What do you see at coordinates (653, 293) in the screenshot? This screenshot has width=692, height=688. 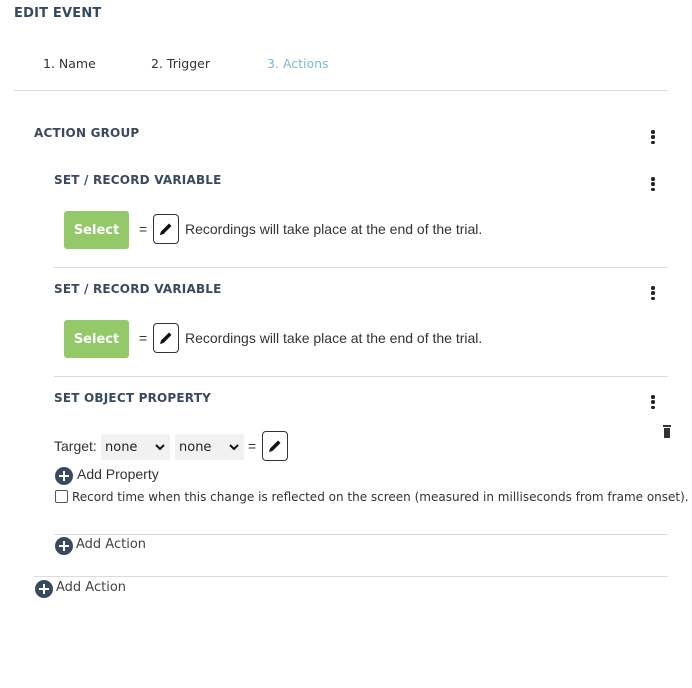 I see `action-2-menu-icon` at bounding box center [653, 293].